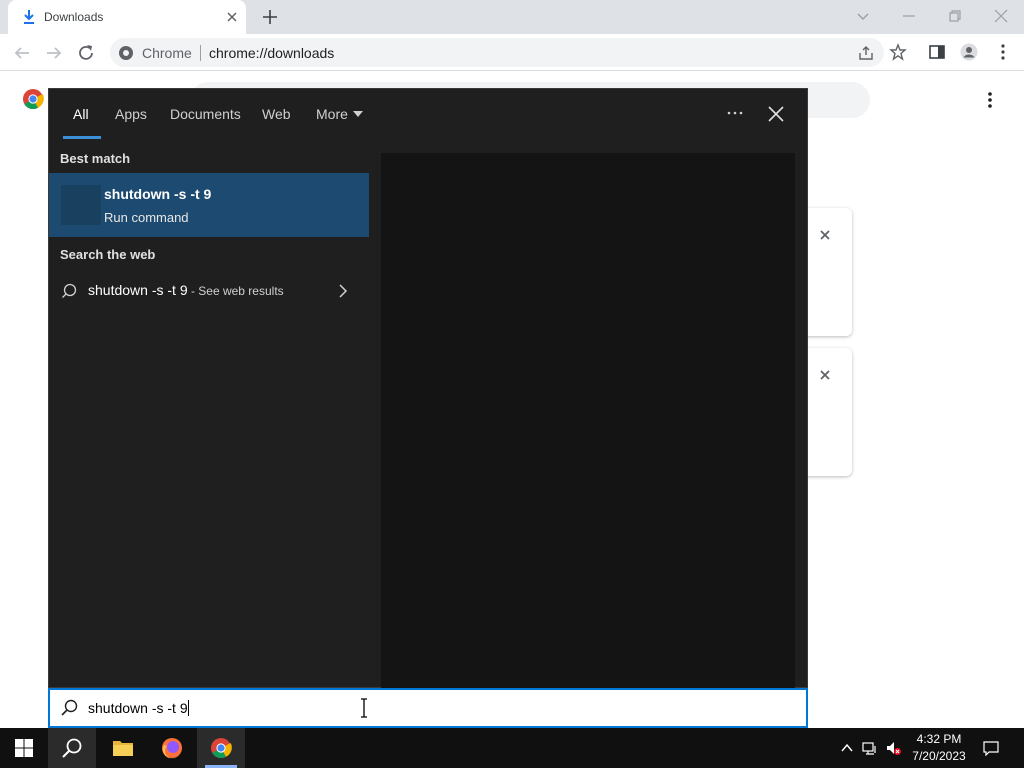  What do you see at coordinates (22, 53) in the screenshot?
I see `back-icon` at bounding box center [22, 53].